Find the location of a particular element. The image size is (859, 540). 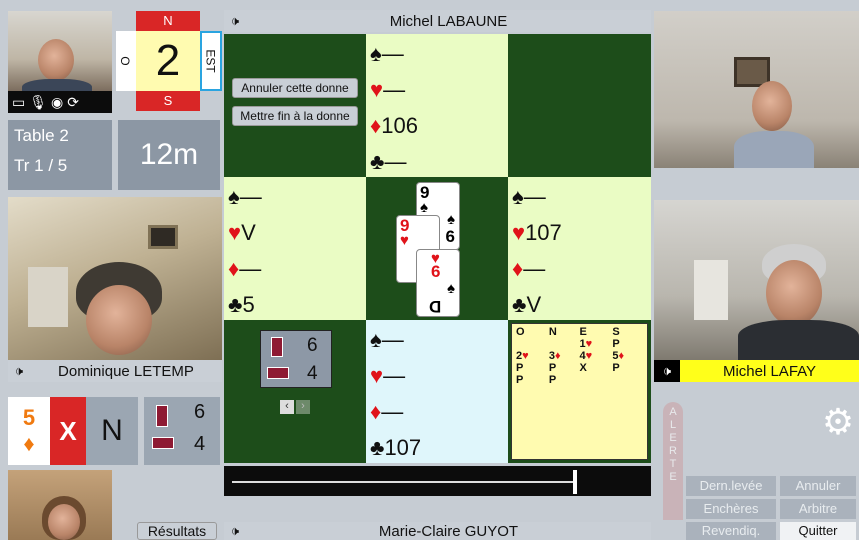

round-label: Tr 1 / 5 is located at coordinates (41, 165).